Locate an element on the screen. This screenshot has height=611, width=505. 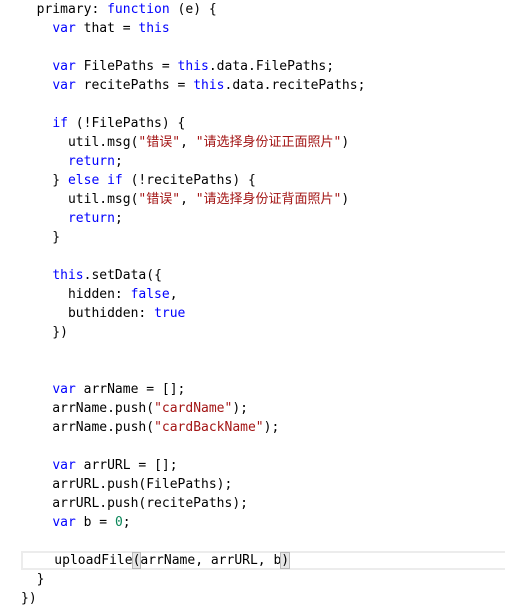
code-line: buthidden: true is located at coordinates (263, 313).